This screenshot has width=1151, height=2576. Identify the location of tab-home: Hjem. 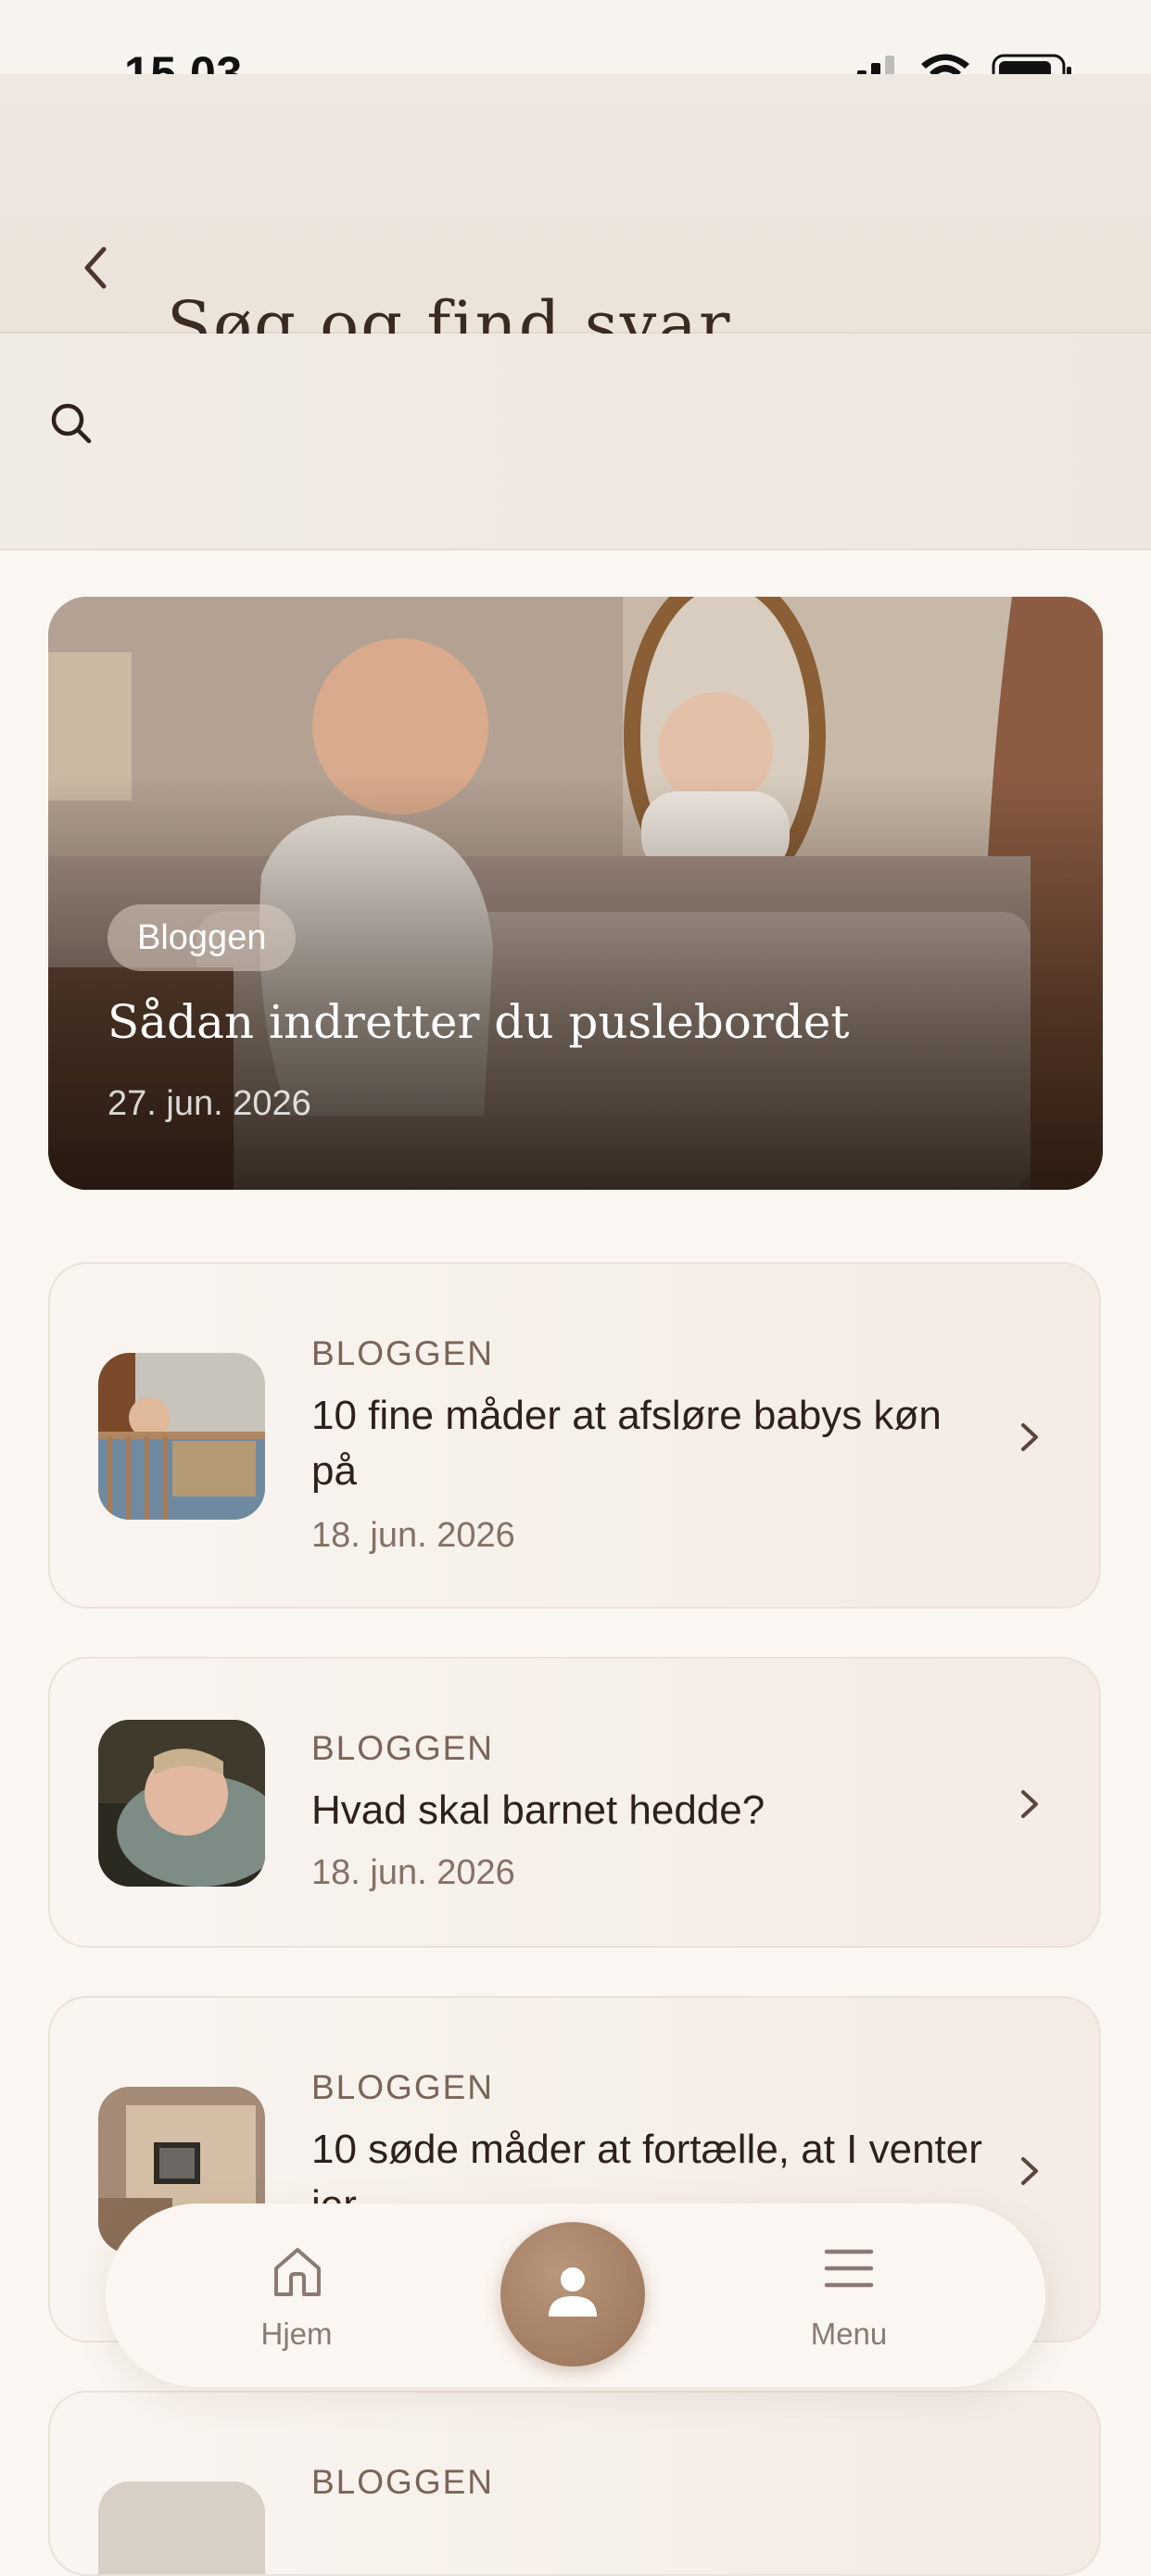
(296, 2295).